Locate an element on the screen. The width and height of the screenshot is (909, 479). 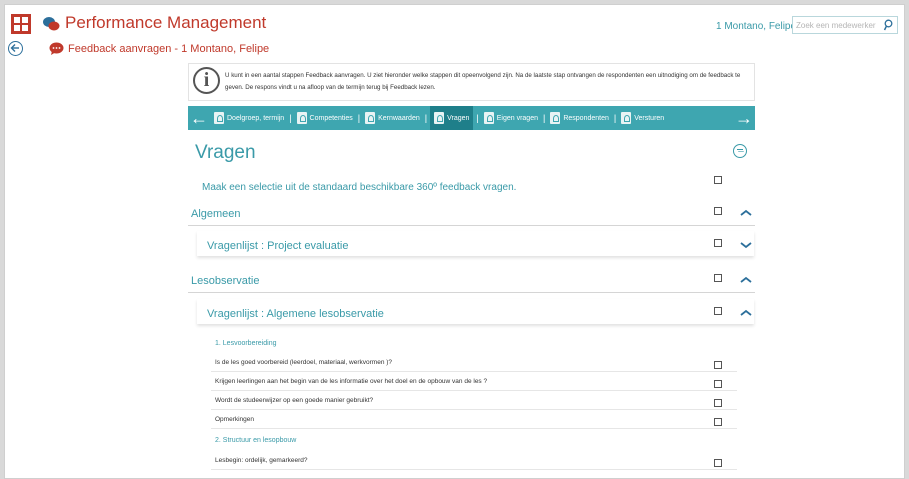
questionnaire-checkbox-project is located at coordinates (718, 243).